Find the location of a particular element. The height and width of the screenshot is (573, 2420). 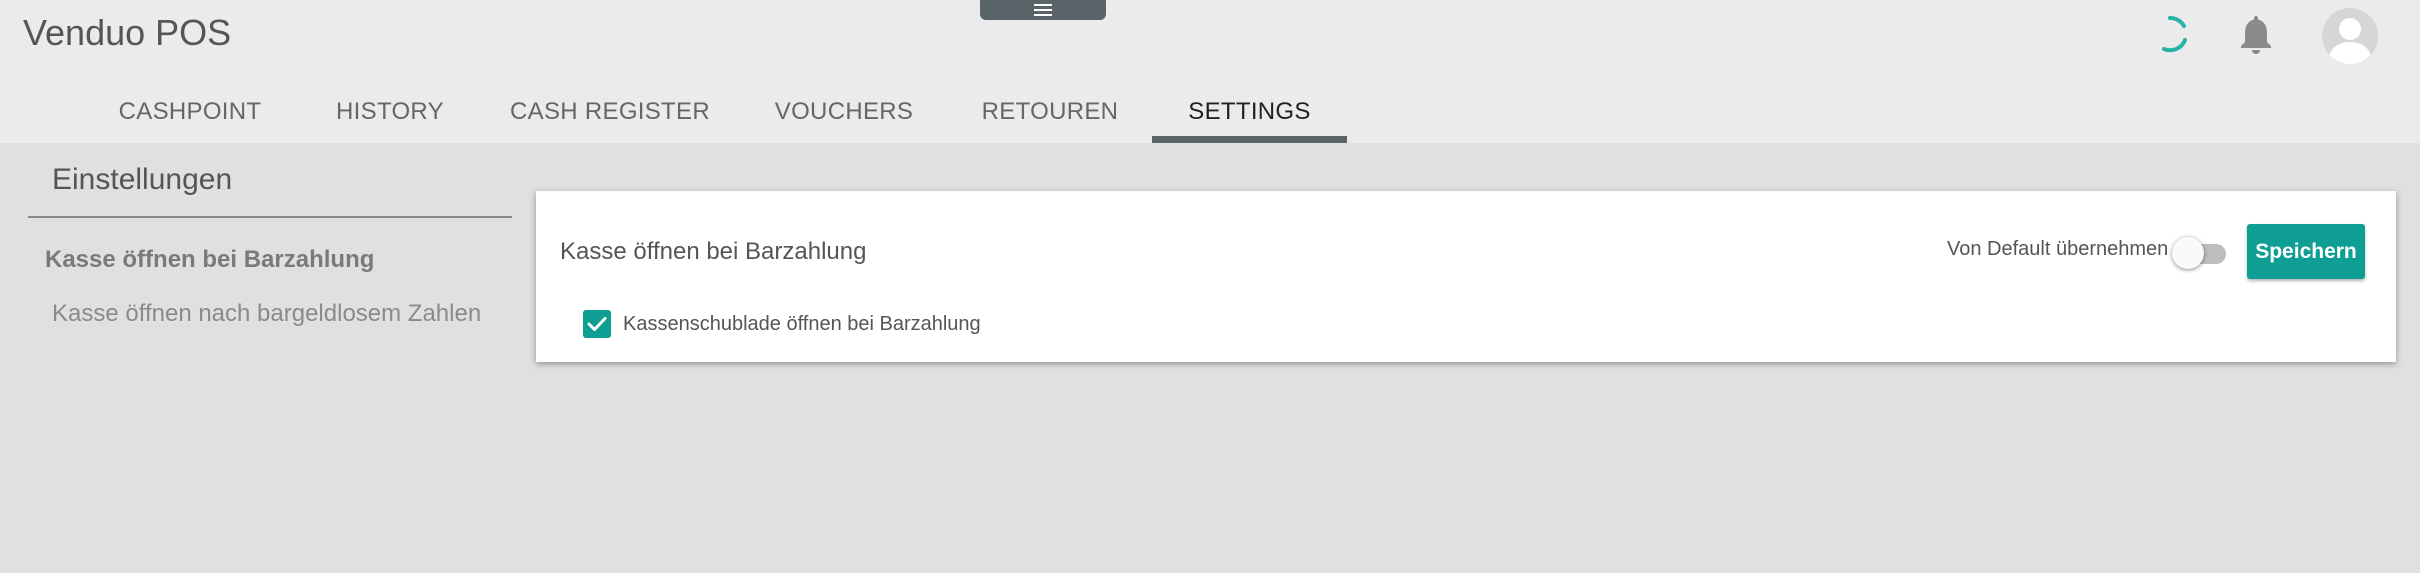

tab-vouchers: VOUCHERS is located at coordinates (844, 111).